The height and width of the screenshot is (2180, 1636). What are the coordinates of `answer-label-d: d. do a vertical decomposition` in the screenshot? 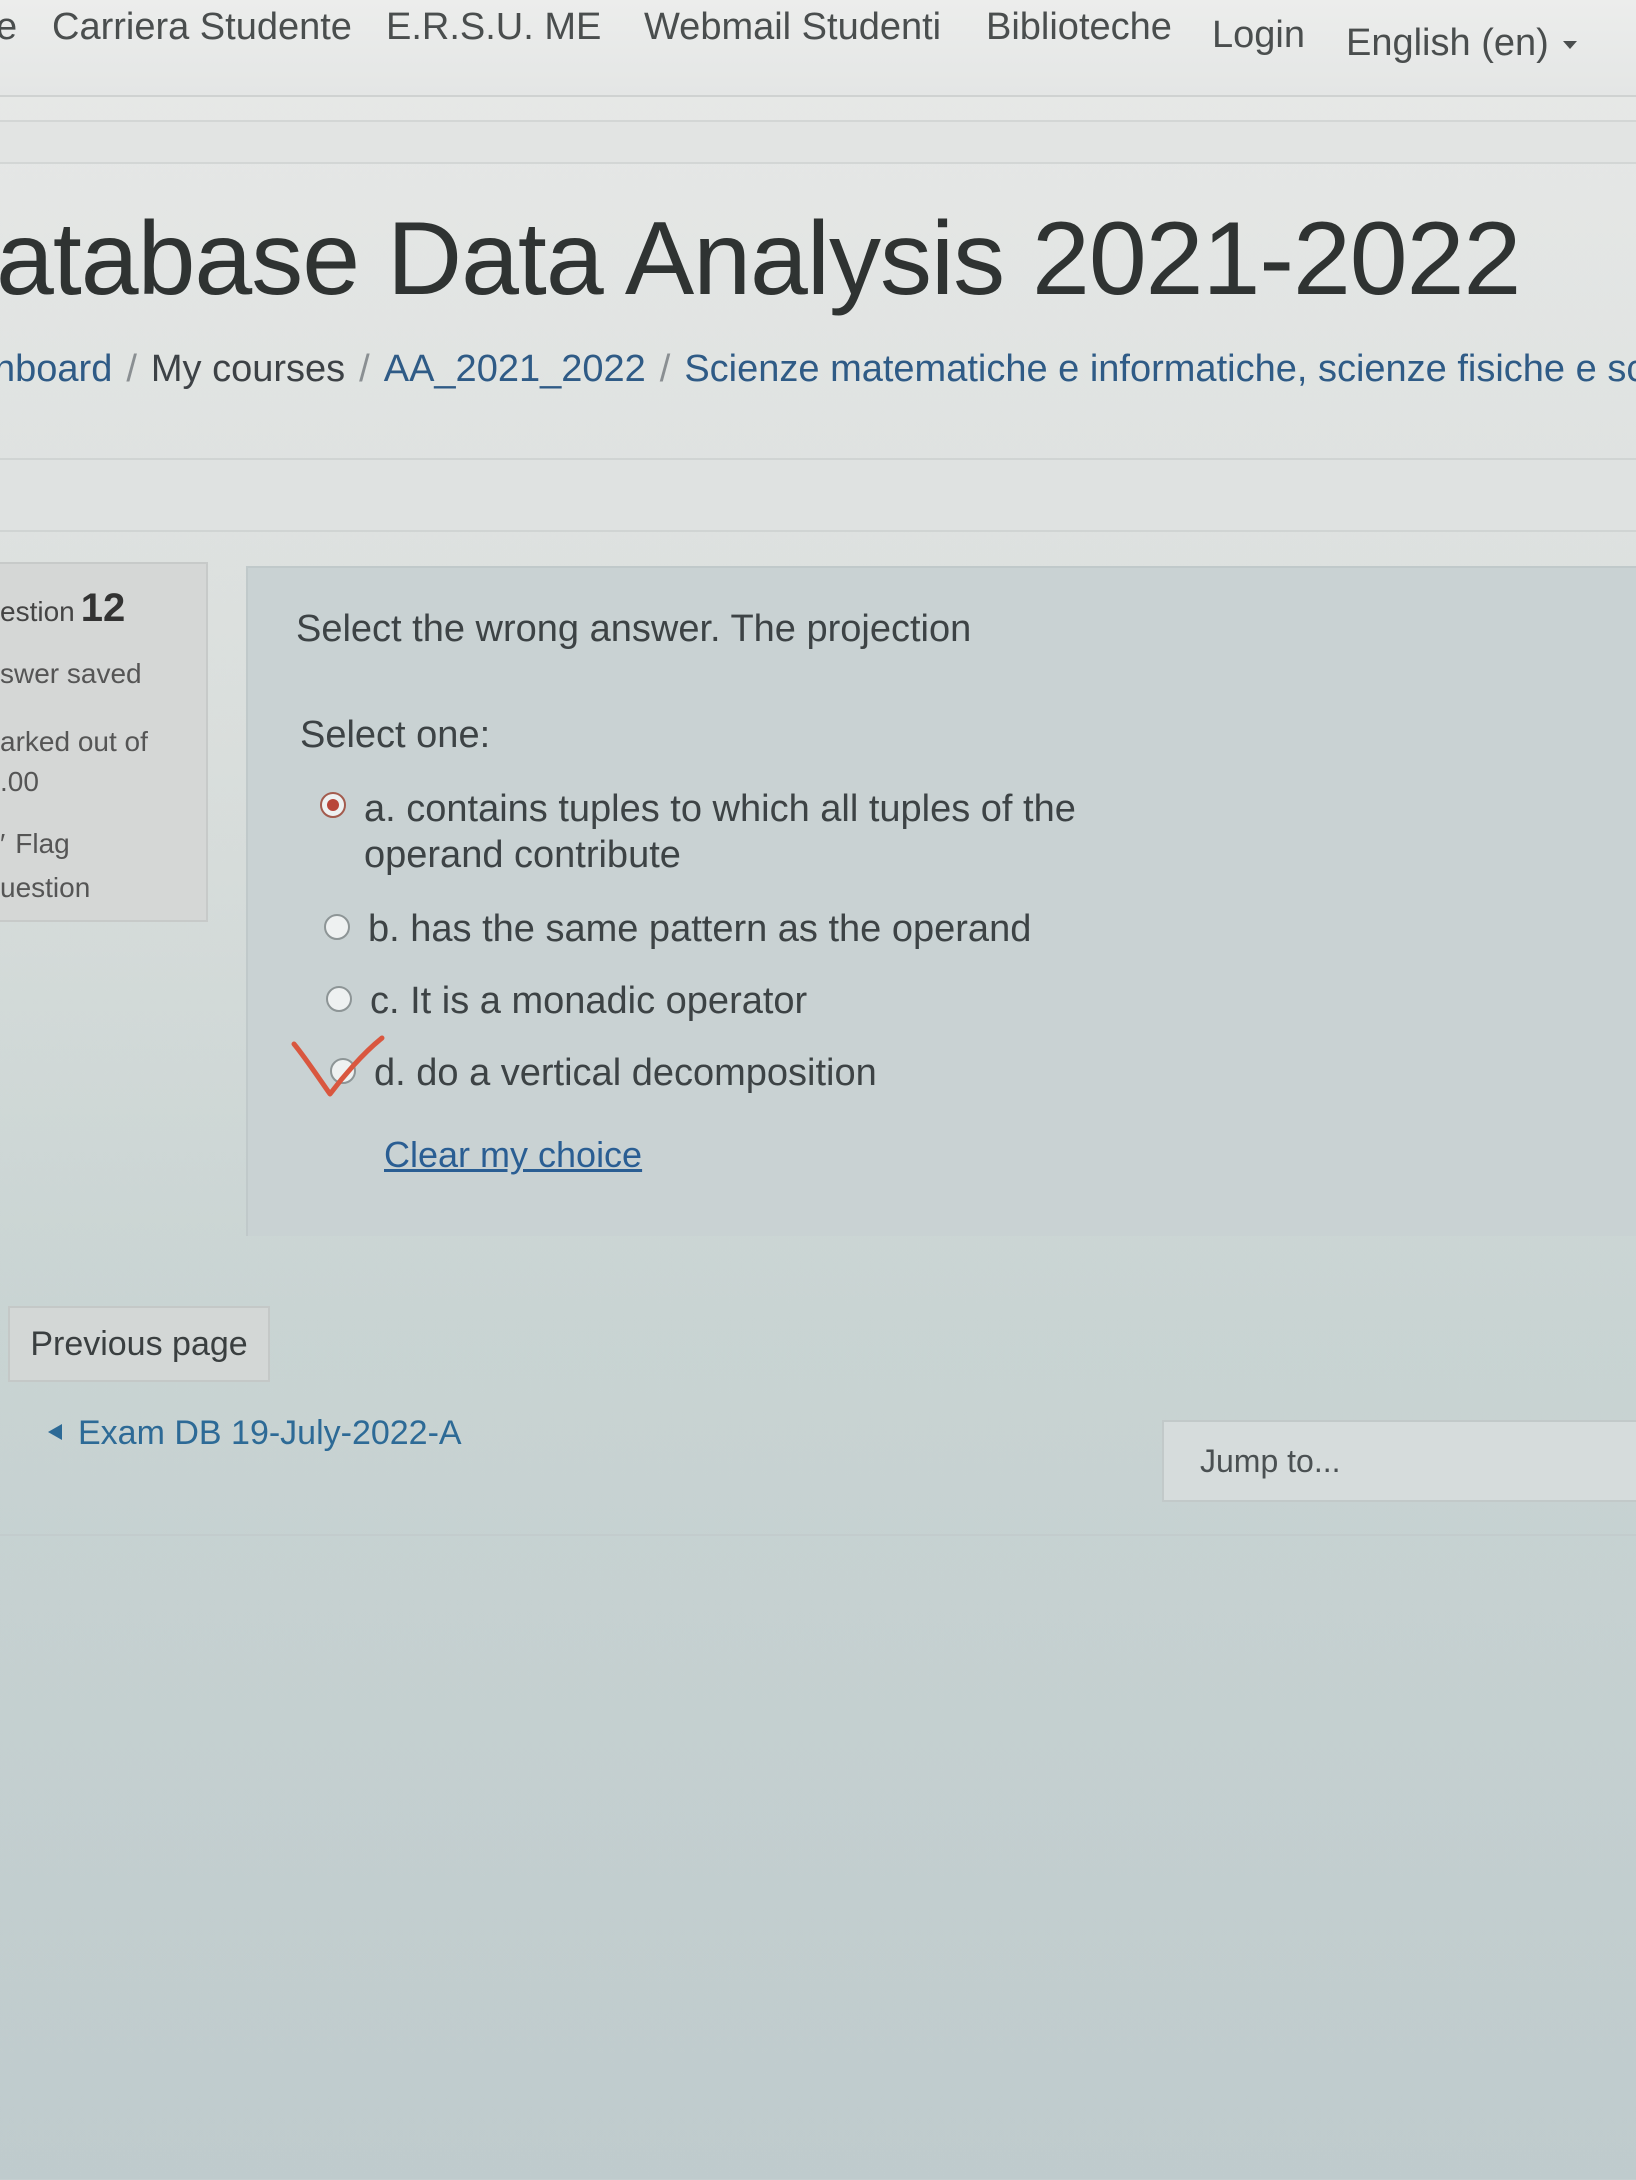 It's located at (625, 1073).